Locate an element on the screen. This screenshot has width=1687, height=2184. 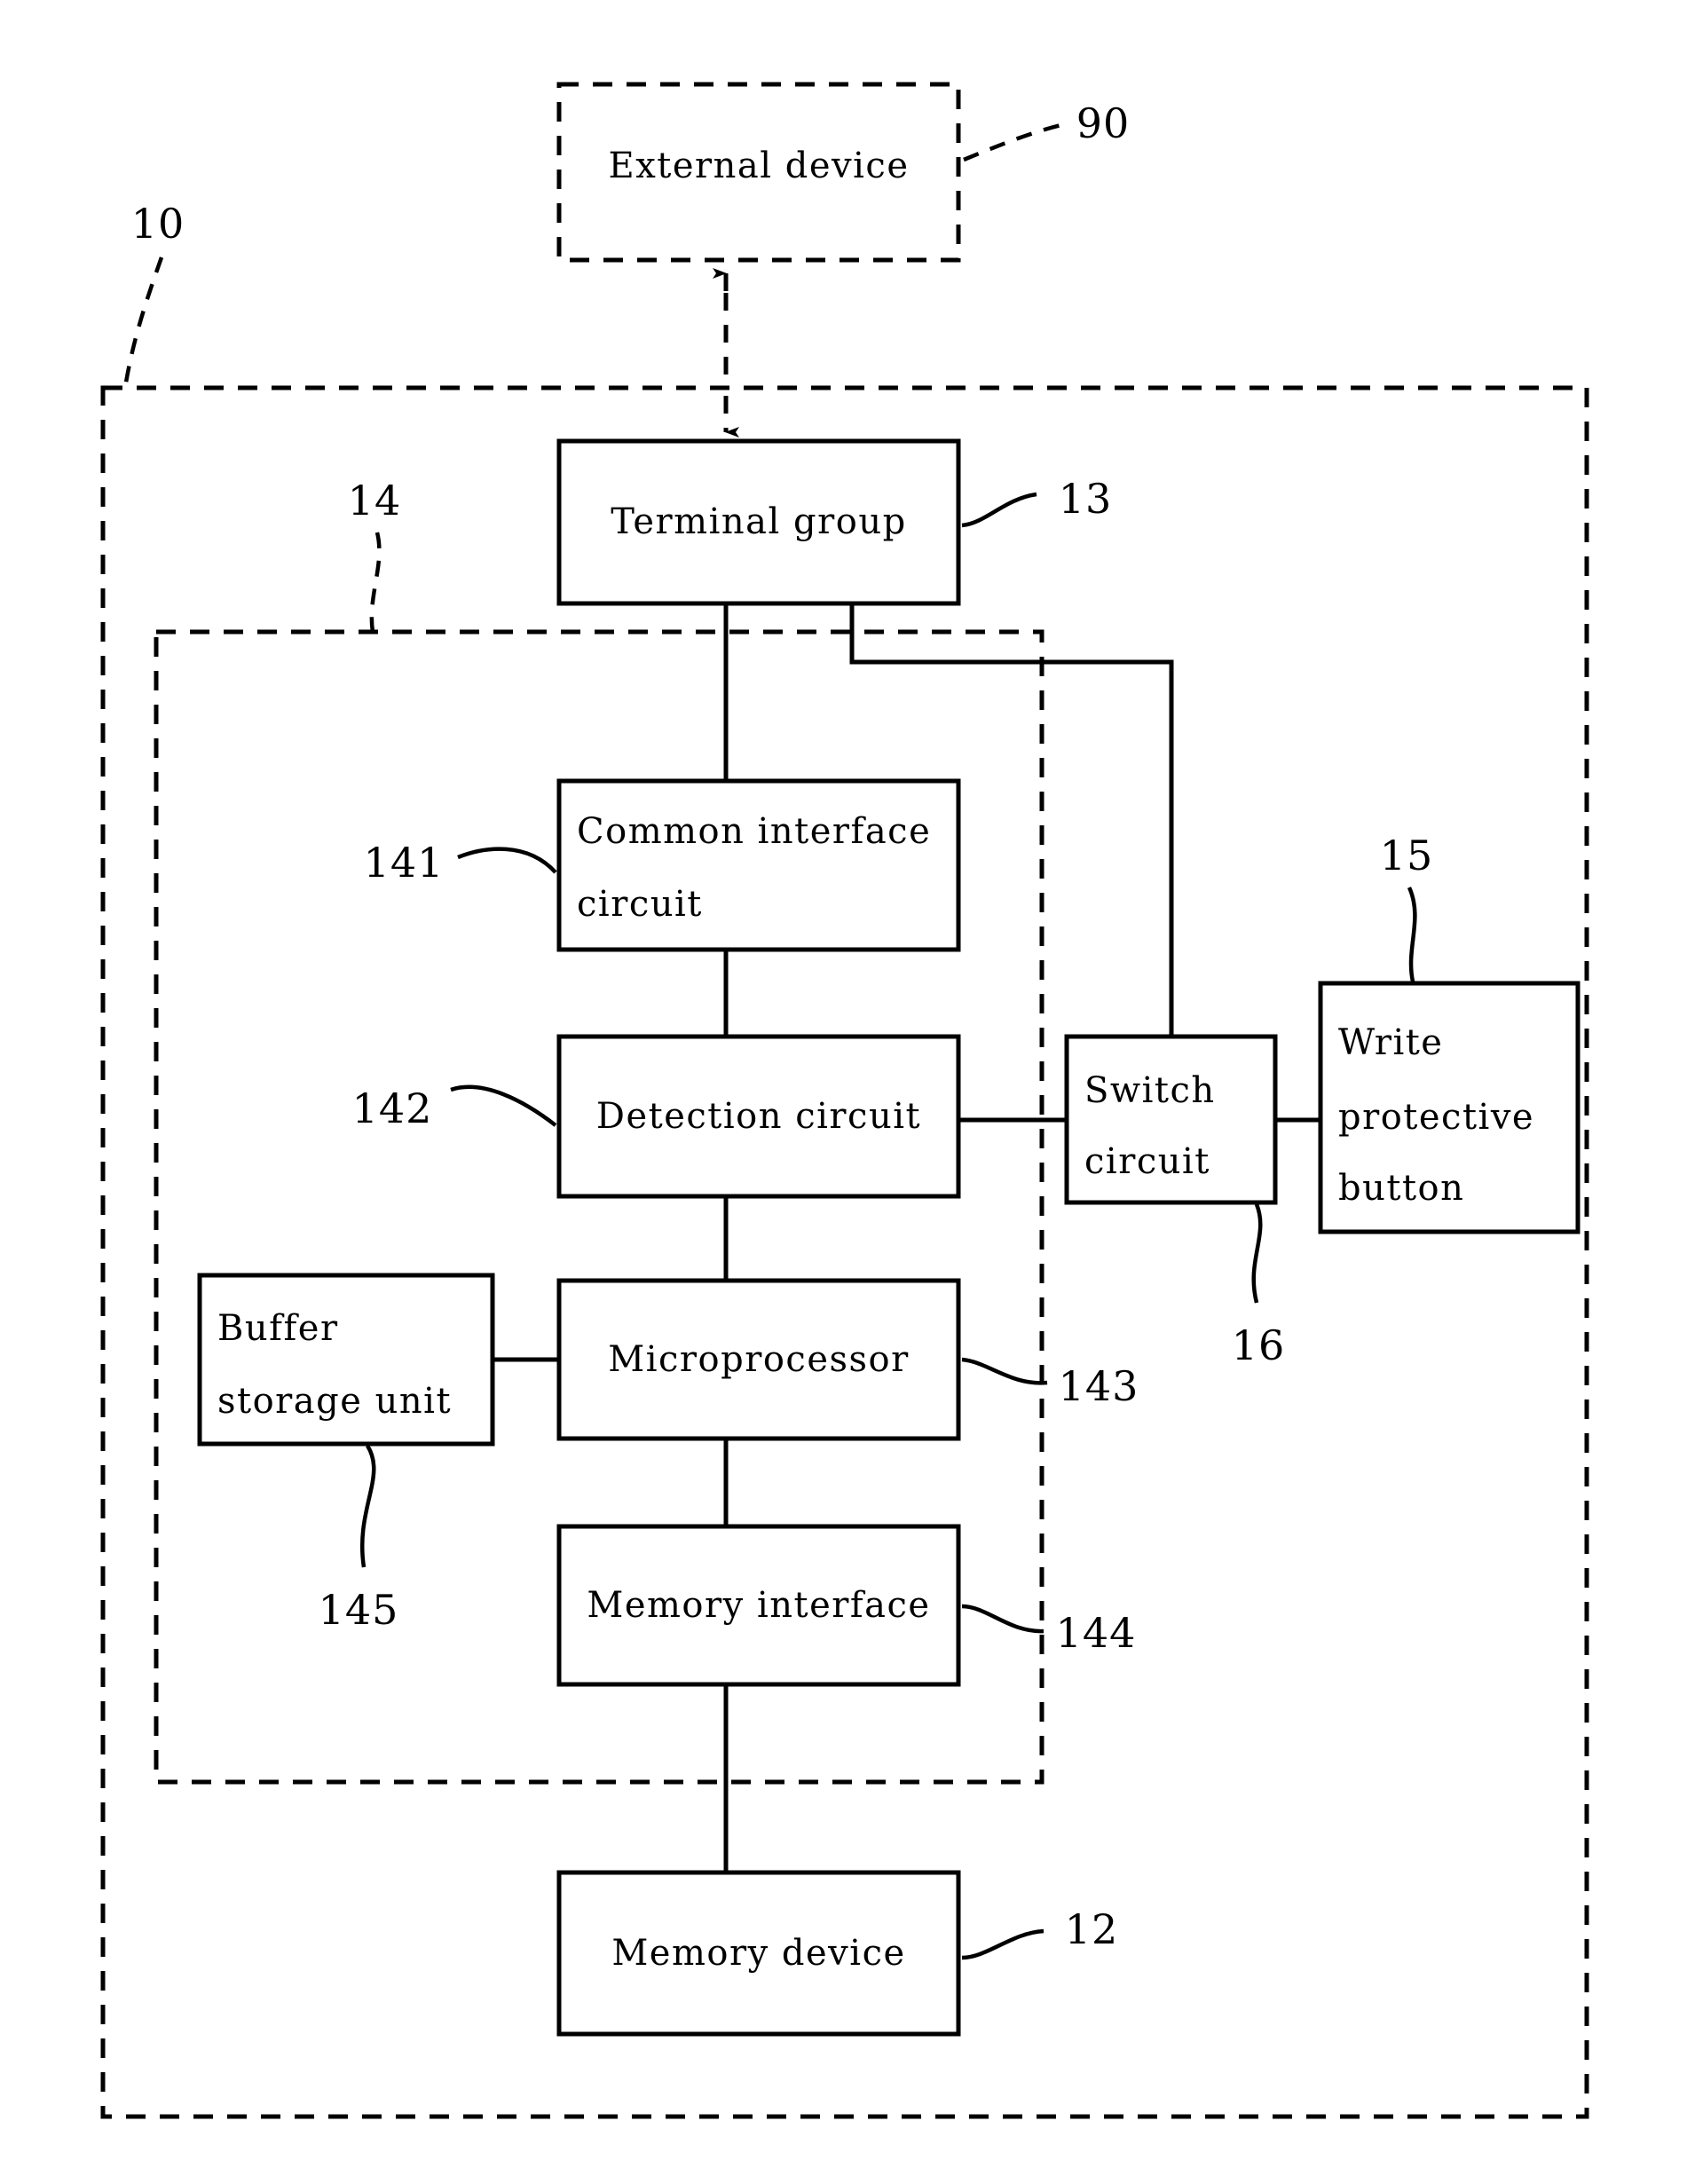
terminal-group-label: Terminal group is located at coordinates (758, 521).